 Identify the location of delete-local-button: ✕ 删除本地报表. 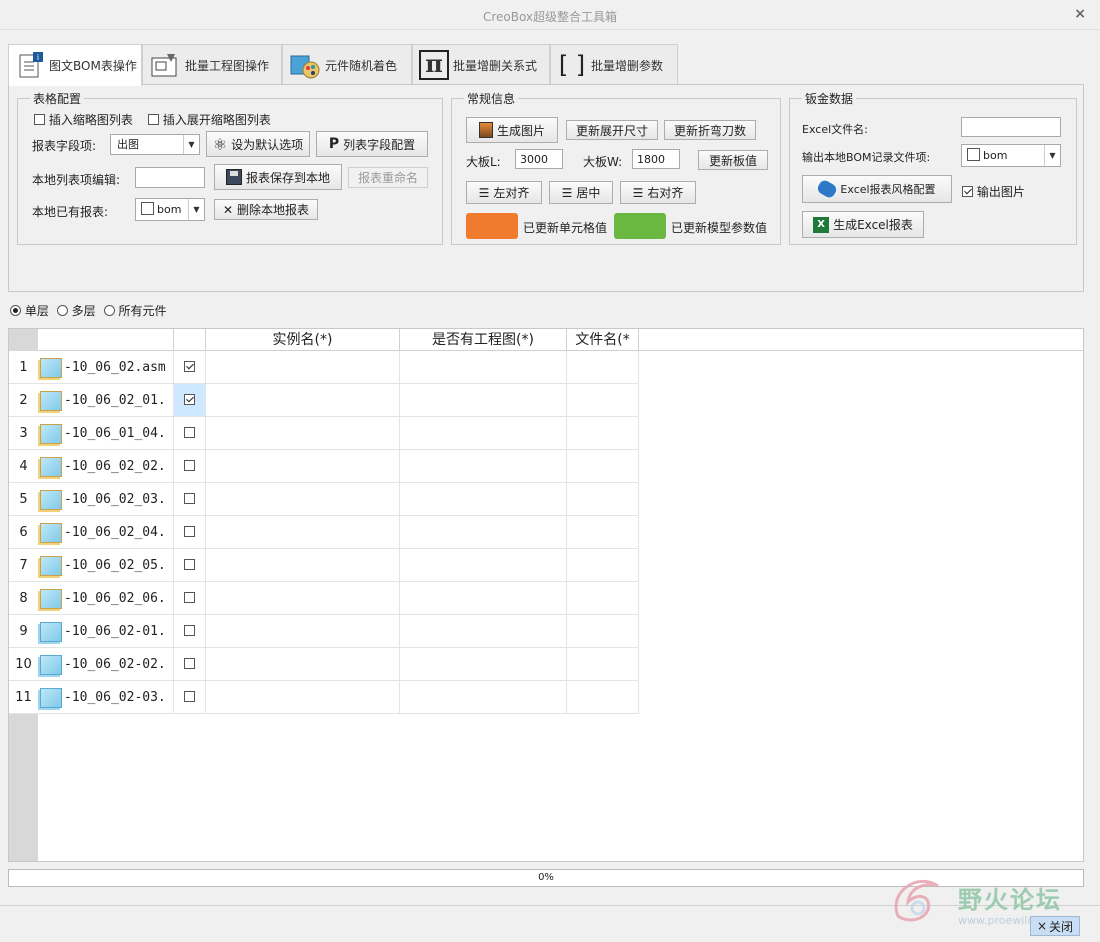
(266, 209).